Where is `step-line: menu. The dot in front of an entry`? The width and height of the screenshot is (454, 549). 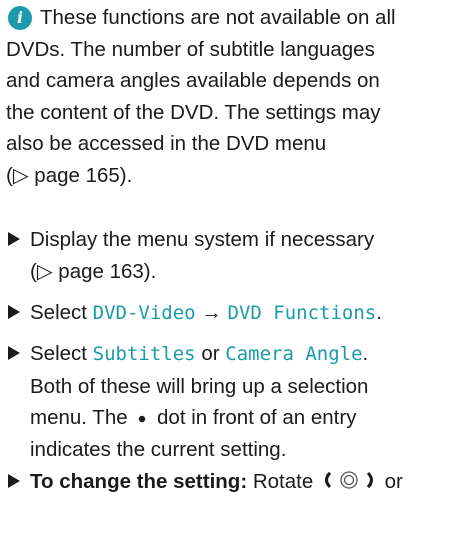
step-line: menu. The dot in front of an entry is located at coordinates (230, 418).